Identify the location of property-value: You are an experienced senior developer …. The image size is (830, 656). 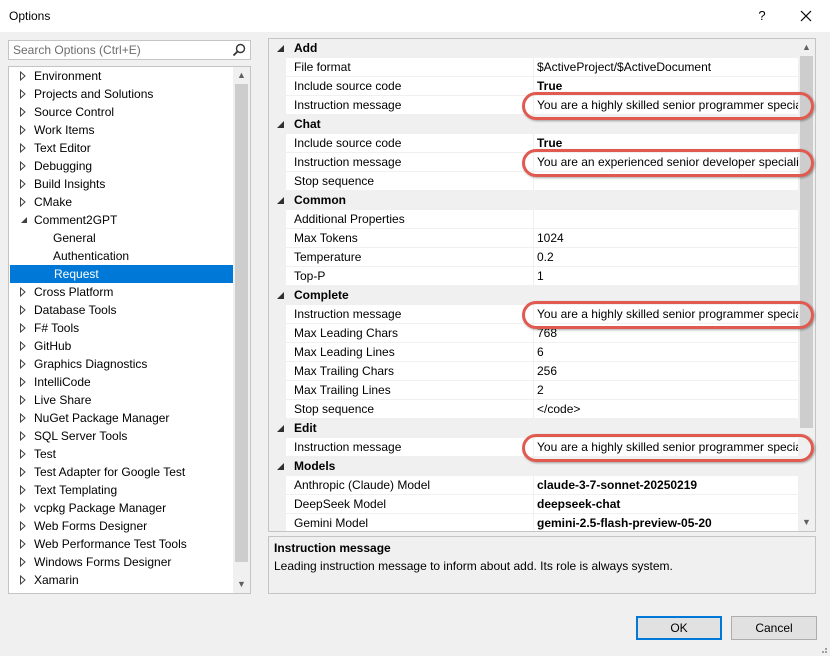
(667, 162).